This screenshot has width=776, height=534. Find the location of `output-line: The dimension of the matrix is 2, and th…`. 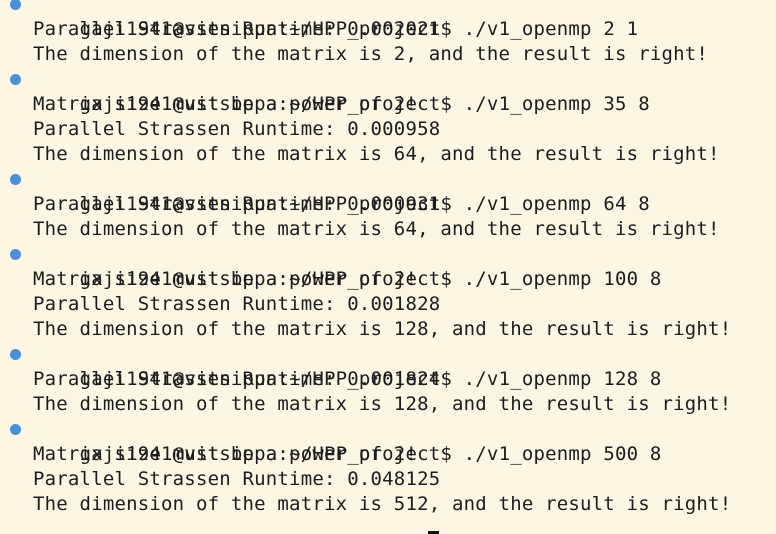

output-line: The dimension of the matrix is 2, and th… is located at coordinates (371, 54).